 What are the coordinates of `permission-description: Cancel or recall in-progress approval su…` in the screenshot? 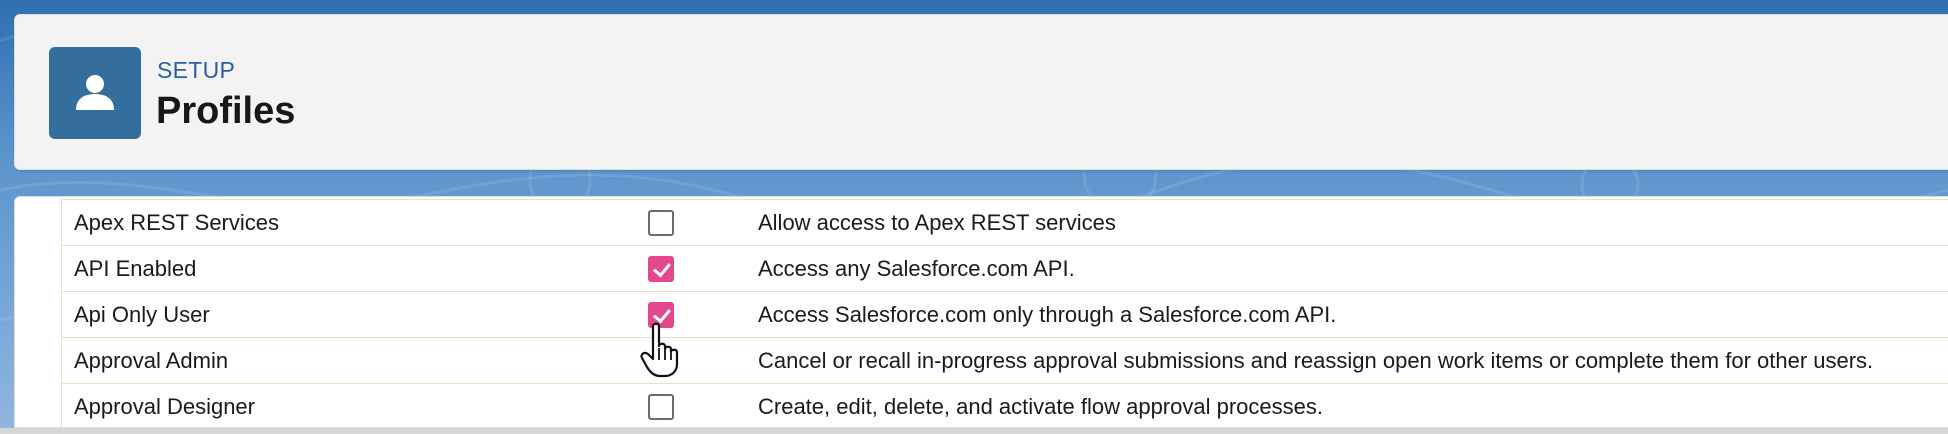 It's located at (1353, 360).